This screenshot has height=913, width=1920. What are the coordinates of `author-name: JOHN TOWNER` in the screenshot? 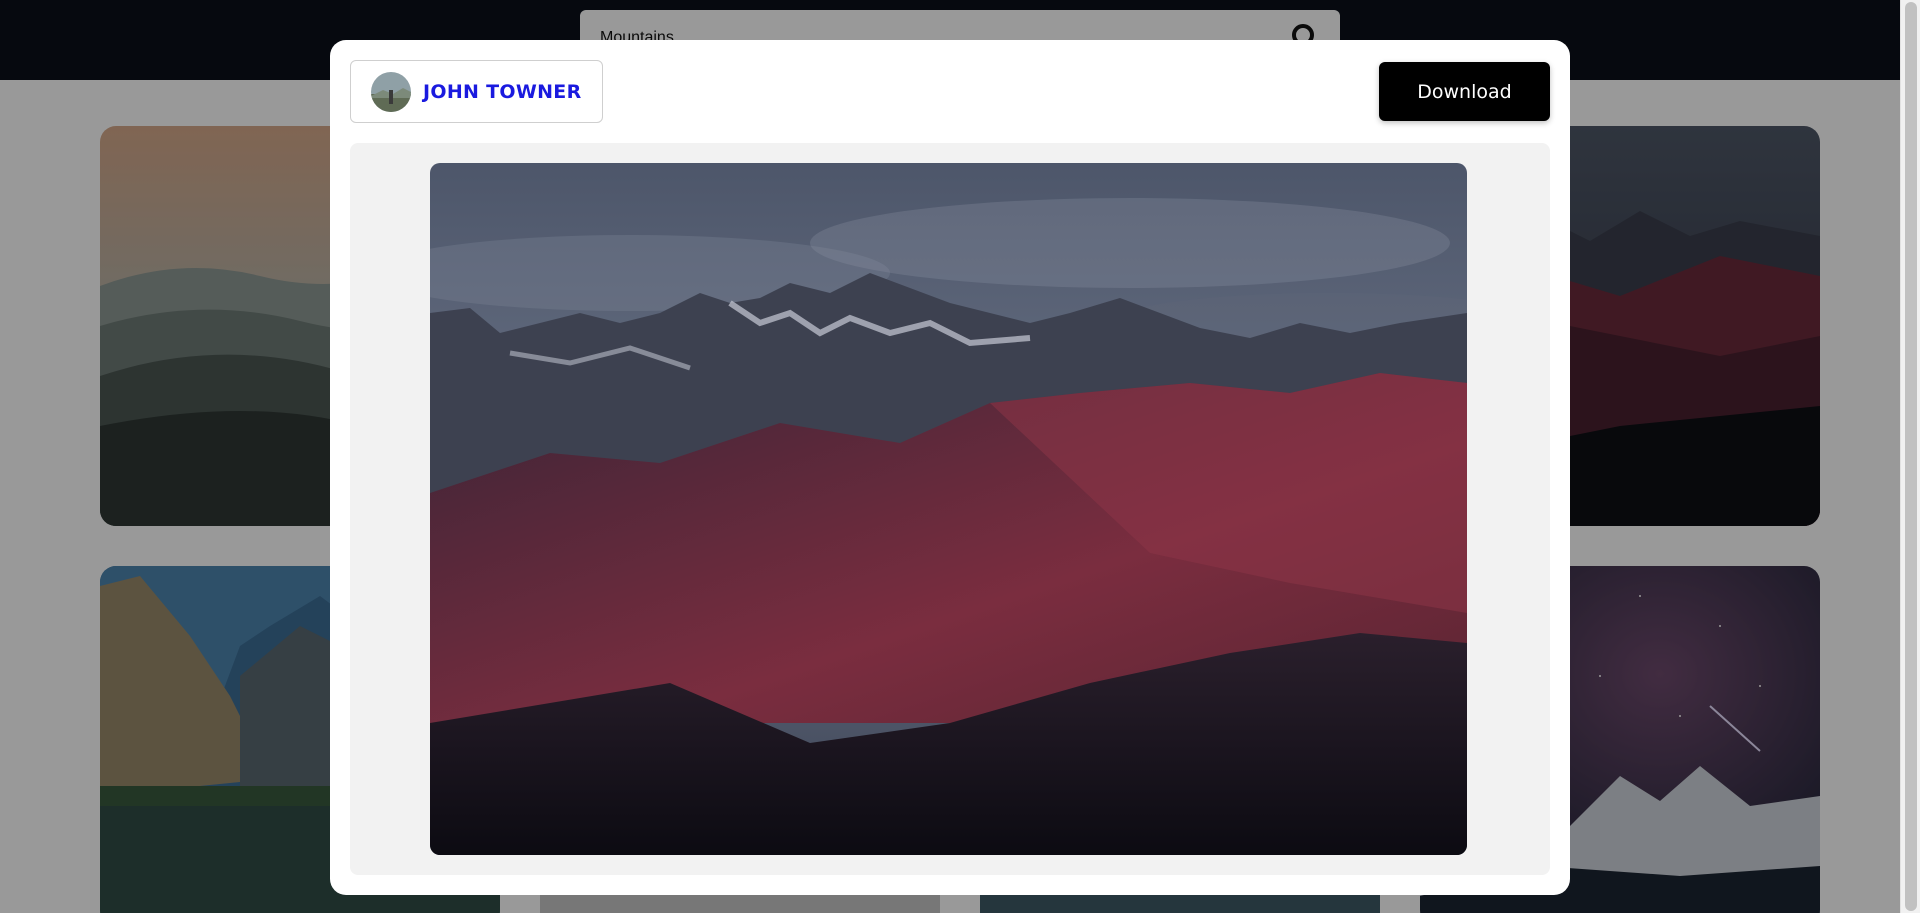 It's located at (502, 91).